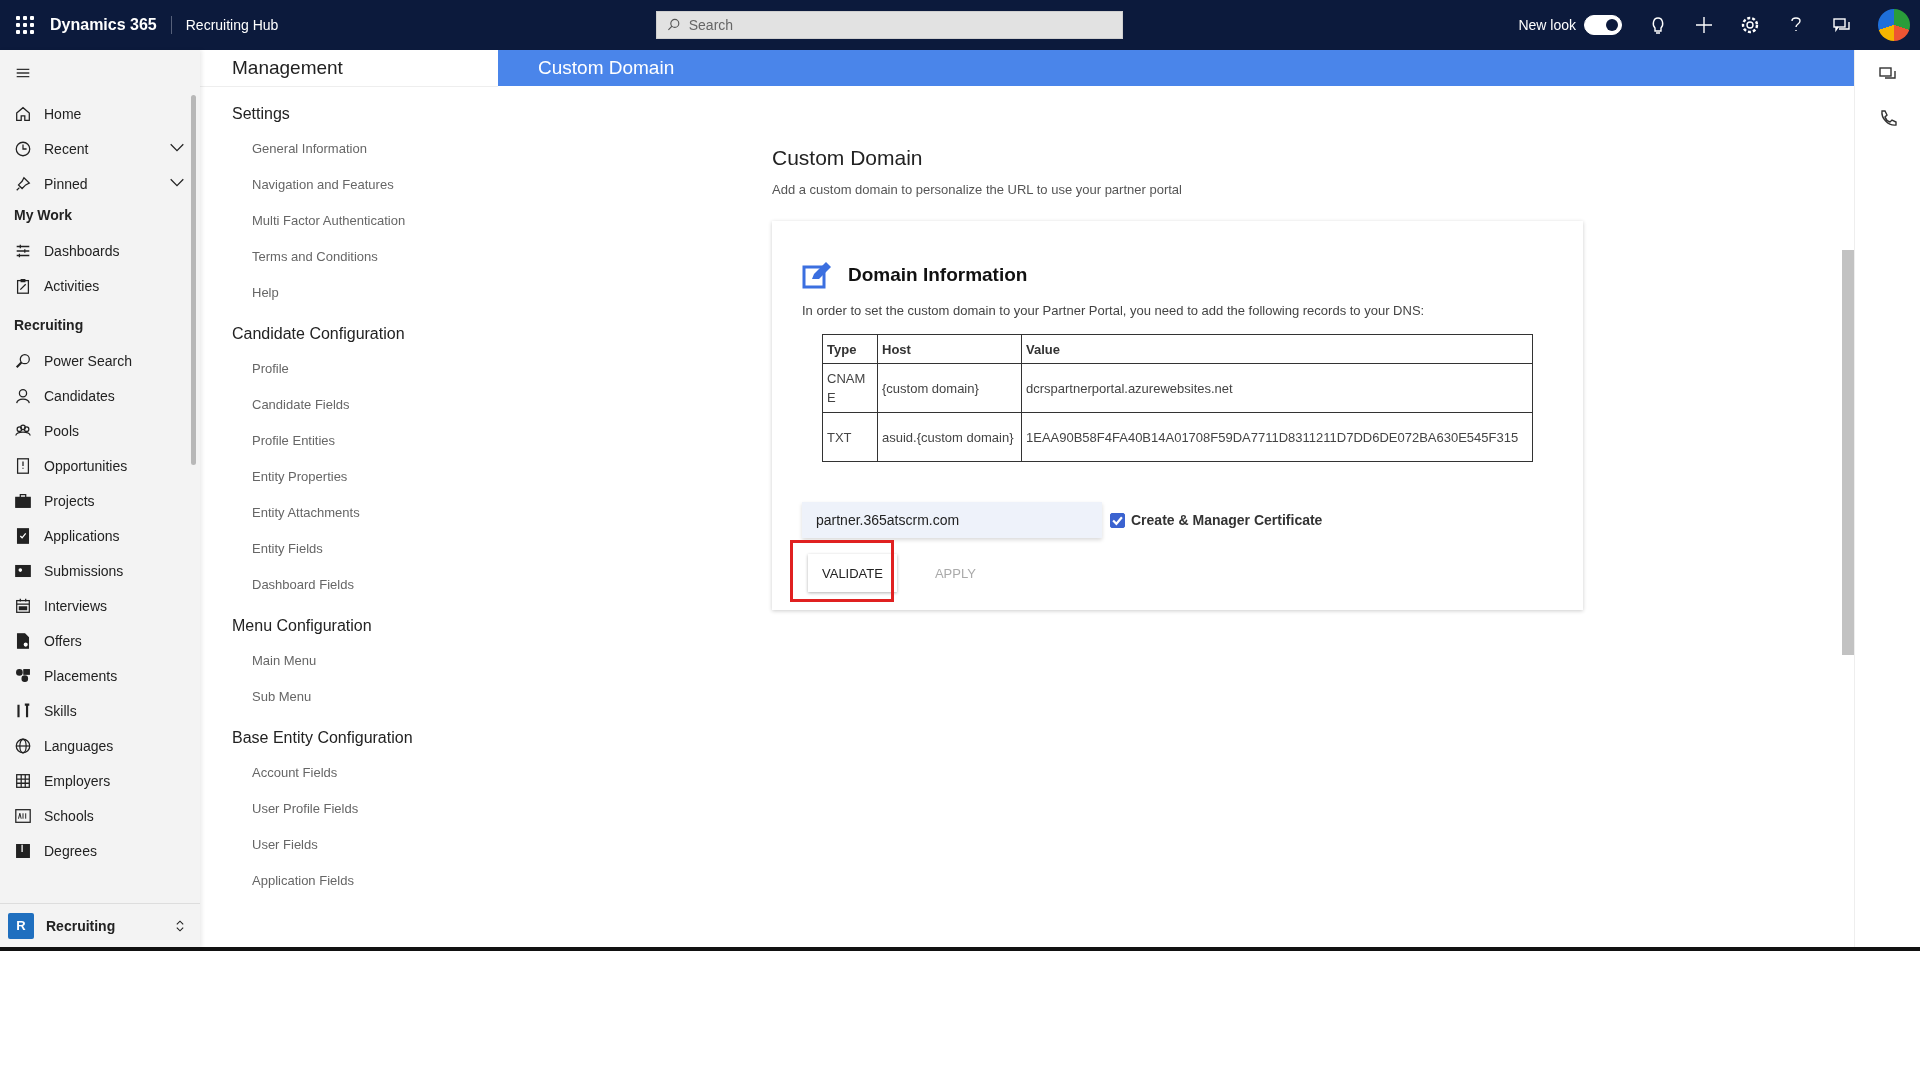 The height and width of the screenshot is (1080, 1920). I want to click on plus-icon, so click(1704, 25).